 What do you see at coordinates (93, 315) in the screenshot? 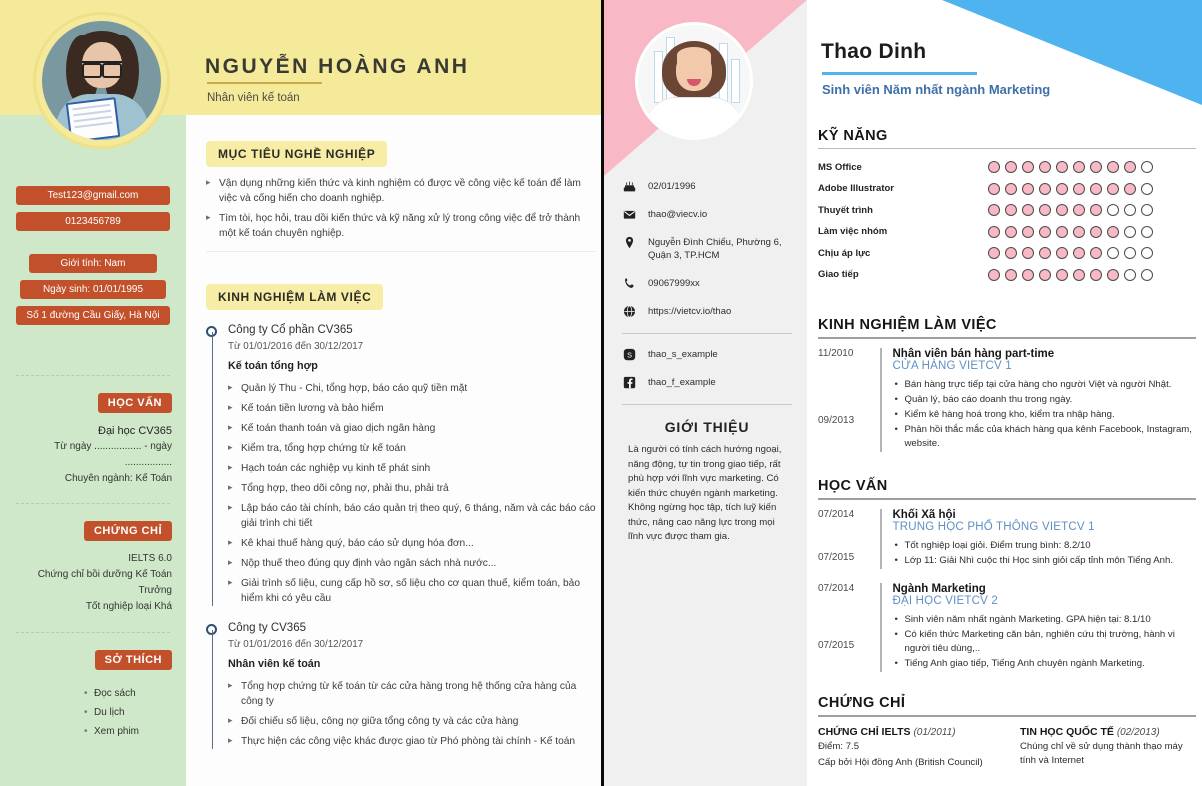
I see `cv1-contact-address: Số 1 đường Cầu Giấy, Hà Nội` at bounding box center [93, 315].